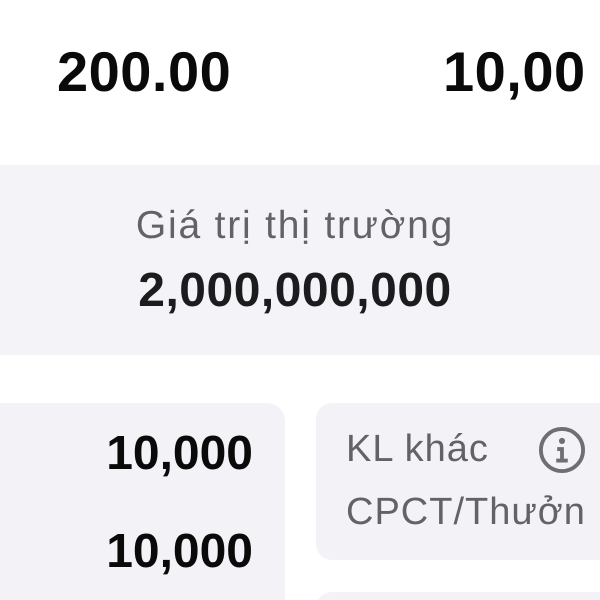 The height and width of the screenshot is (600, 600). I want to click on market-value-amount: 2,000,000,000, so click(295, 291).